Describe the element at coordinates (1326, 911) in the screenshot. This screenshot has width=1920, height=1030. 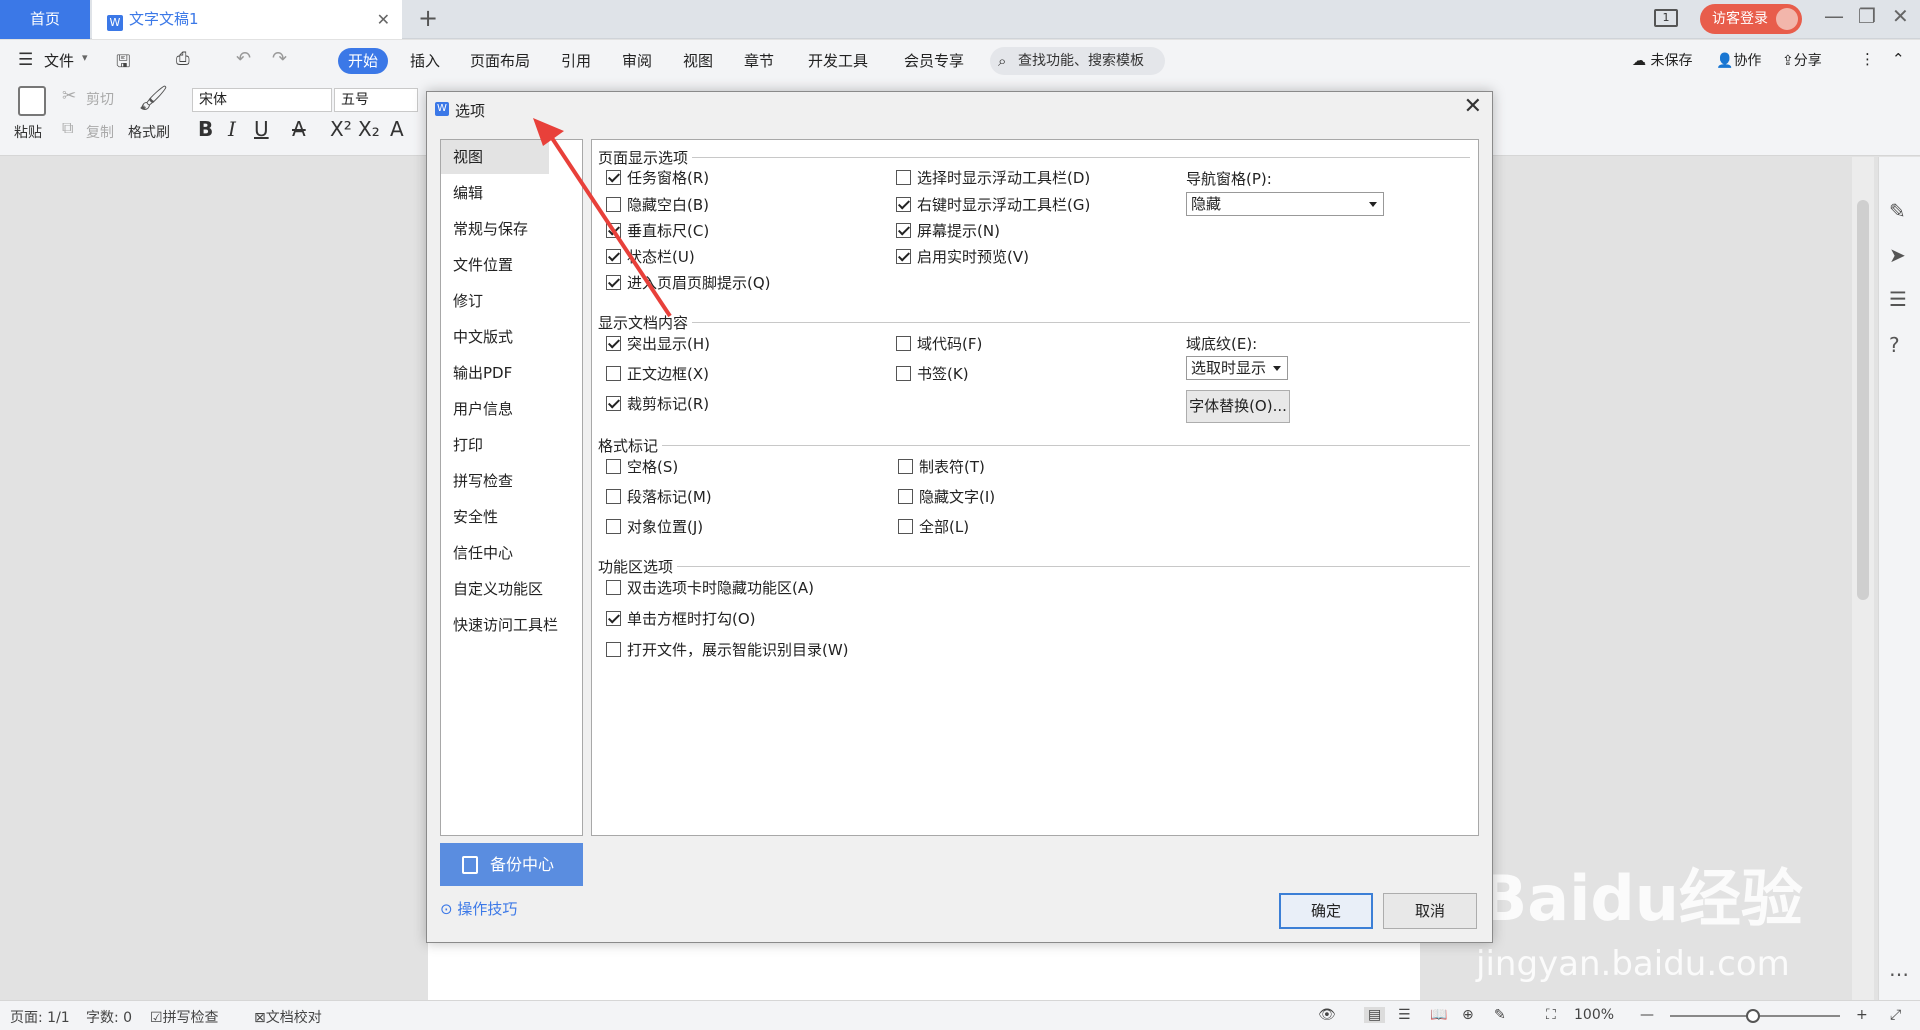
I see `ok-button: 确定` at that location.